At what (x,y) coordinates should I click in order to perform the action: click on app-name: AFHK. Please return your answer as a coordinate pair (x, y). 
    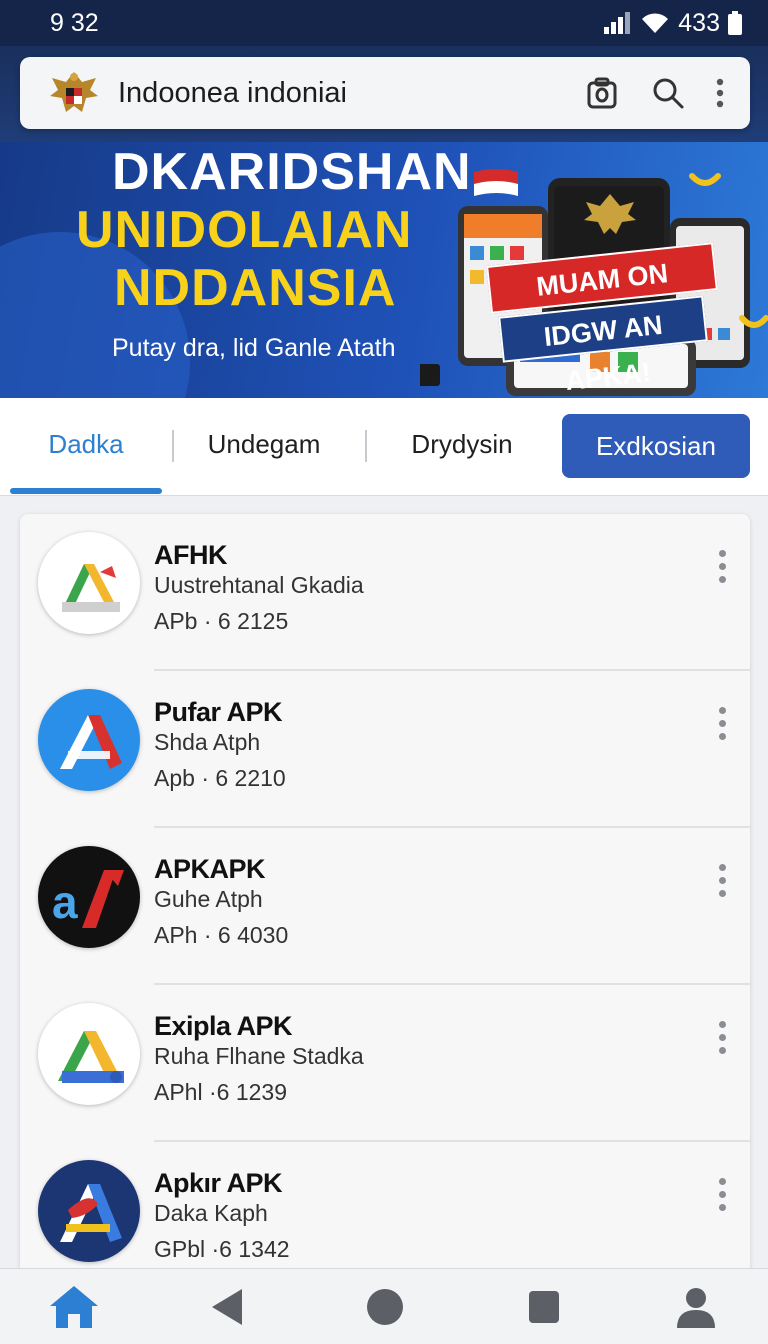
    Looking at the image, I should click on (191, 555).